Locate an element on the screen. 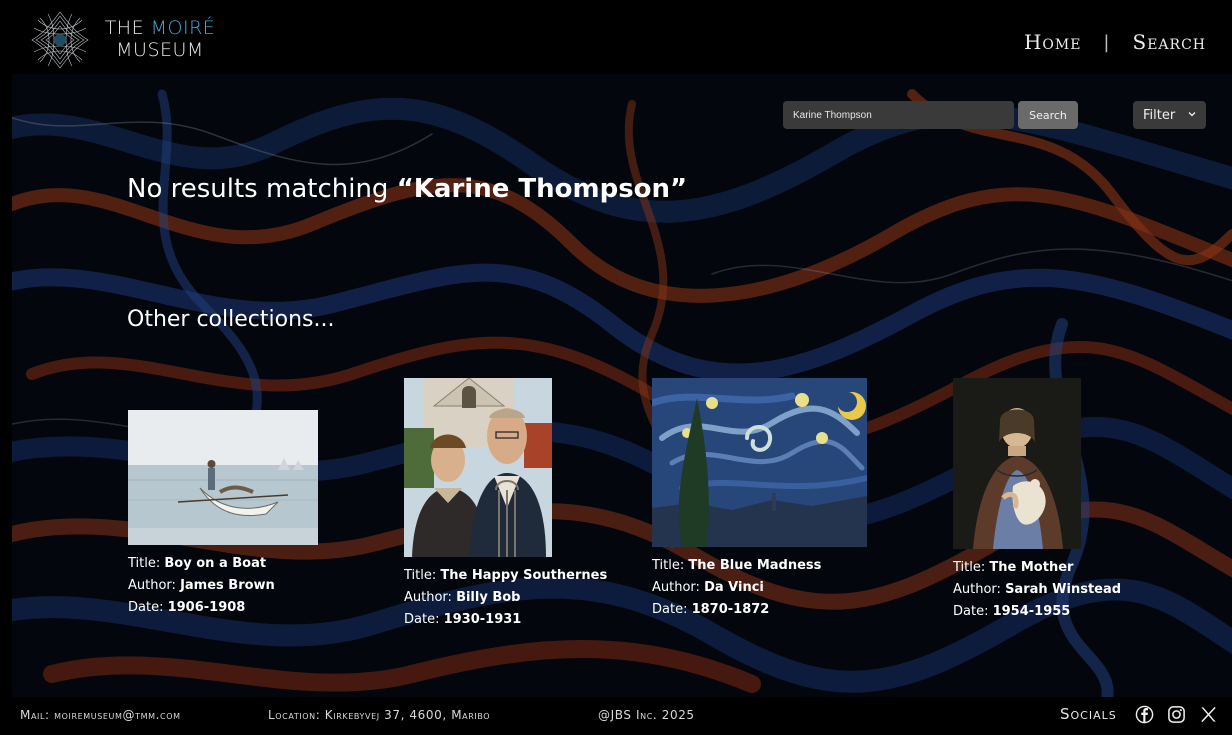 This screenshot has height=735, width=1232. footer-mail: Mail: moiremuseum@tmm.com is located at coordinates (100, 715).